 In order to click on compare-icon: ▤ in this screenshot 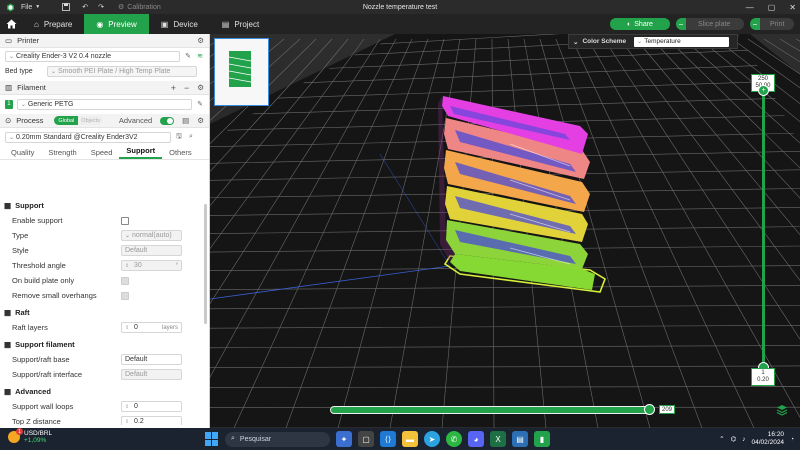, I will do `click(185, 120)`.